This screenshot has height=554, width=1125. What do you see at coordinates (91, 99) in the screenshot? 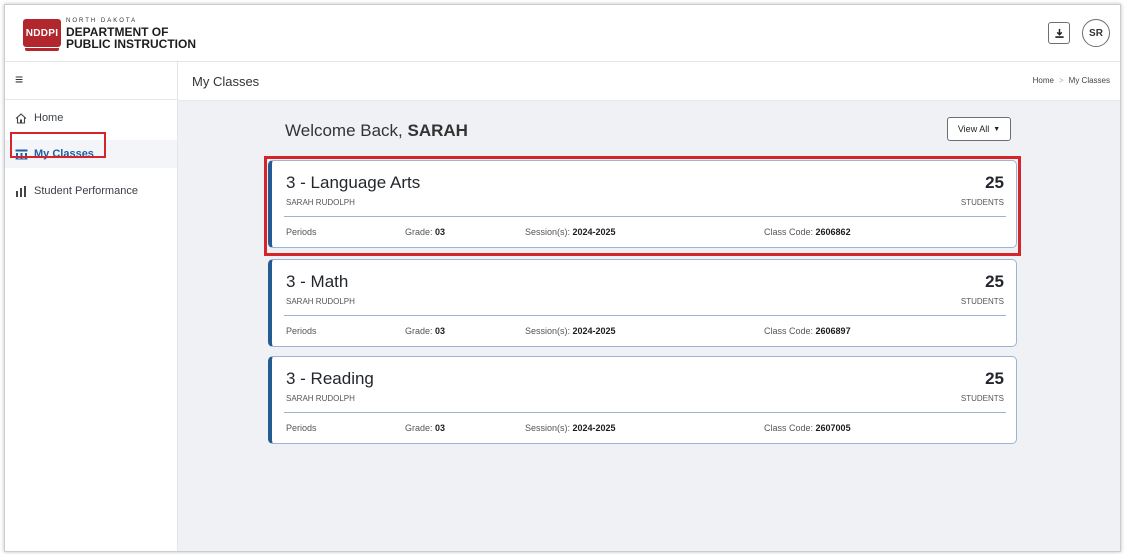
I see `sidebar-divider` at bounding box center [91, 99].